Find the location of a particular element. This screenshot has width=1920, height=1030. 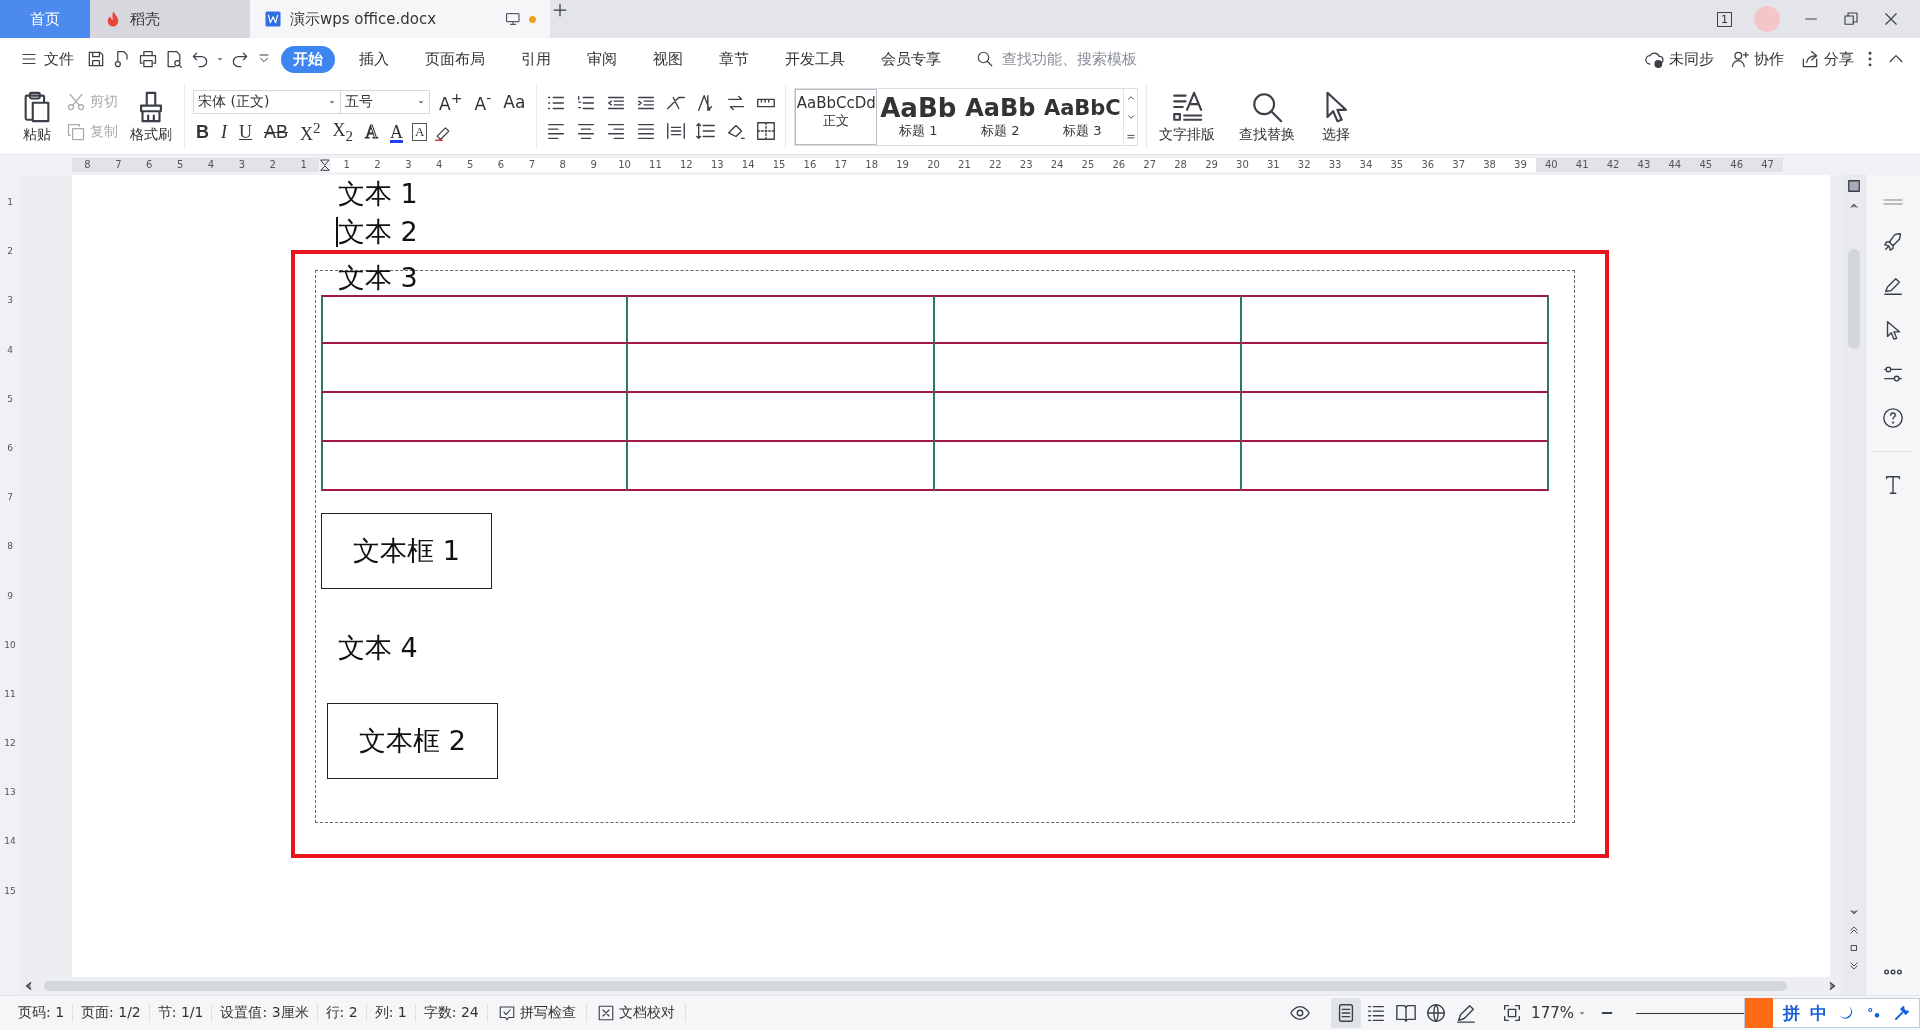

style-option: AaBbC 标题 3 is located at coordinates (1082, 117).